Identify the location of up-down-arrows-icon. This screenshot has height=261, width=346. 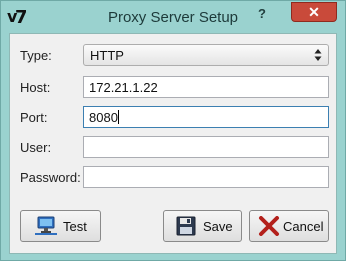
(318, 55).